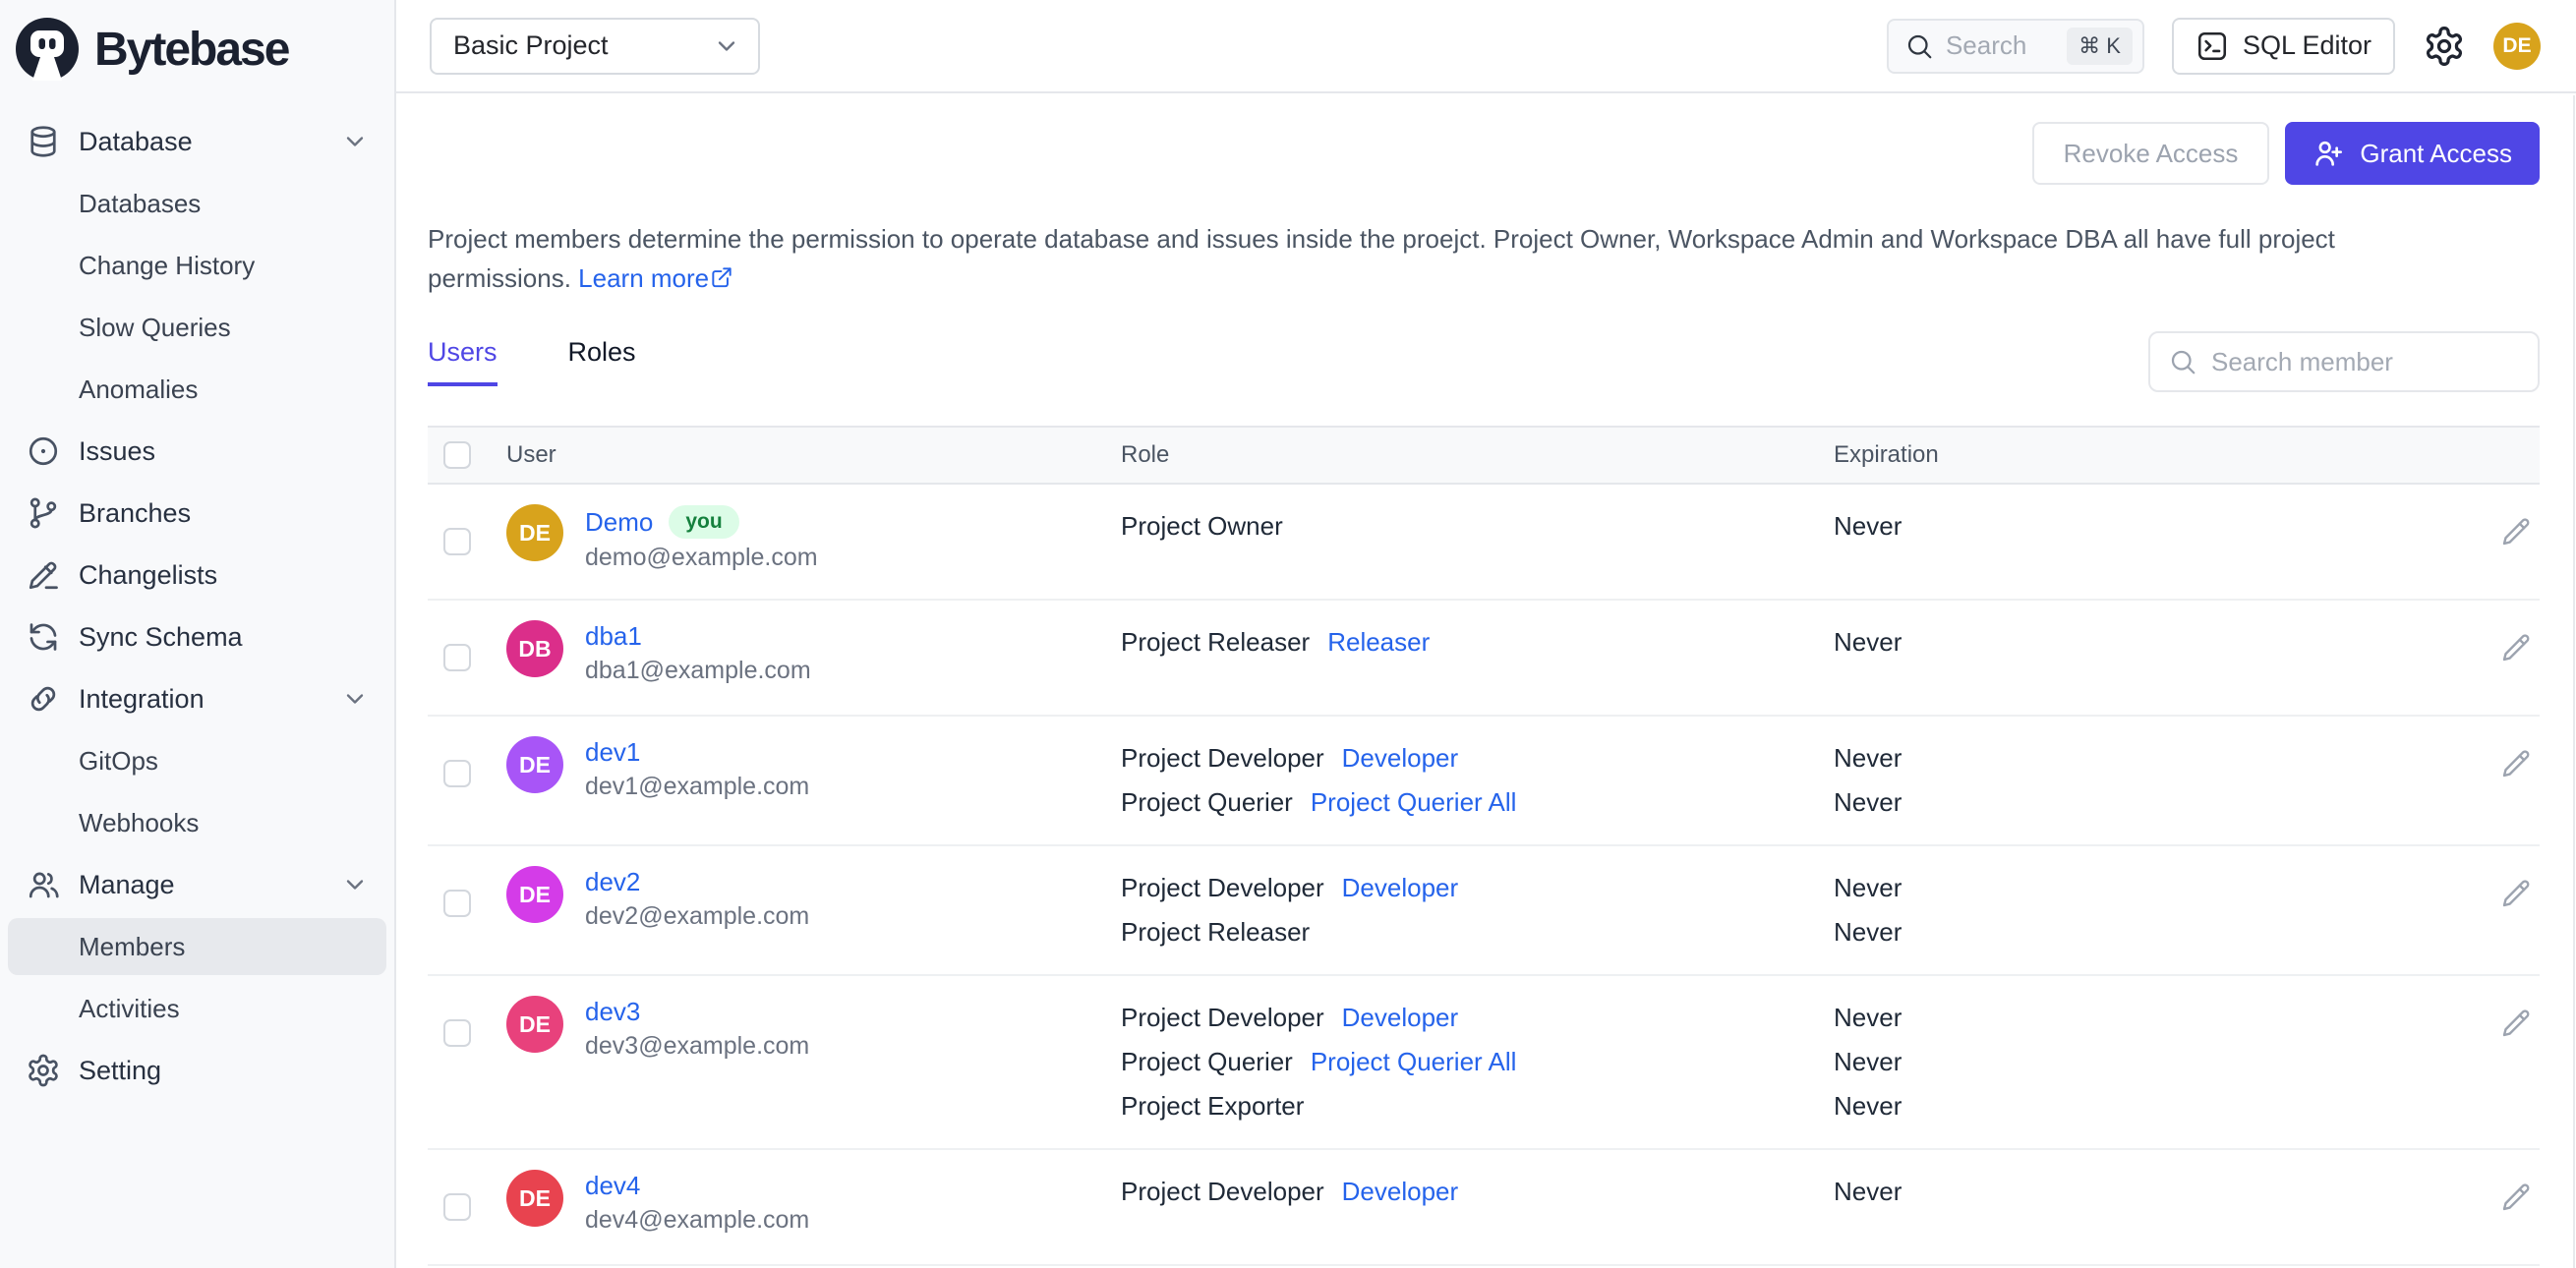 The height and width of the screenshot is (1268, 2576). I want to click on sidebar-item-label: Activities, so click(129, 1008).